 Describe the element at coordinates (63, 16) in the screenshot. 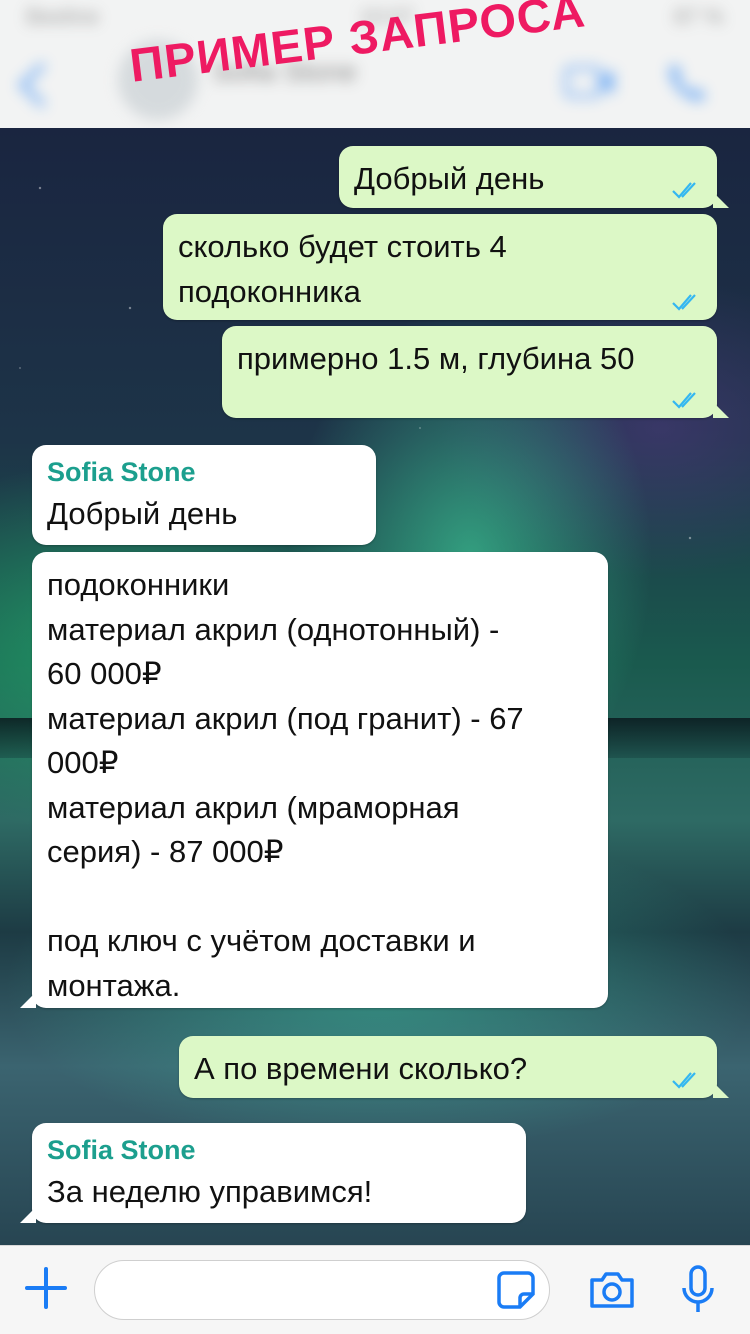

I see `status-carrier: Beeline` at that location.